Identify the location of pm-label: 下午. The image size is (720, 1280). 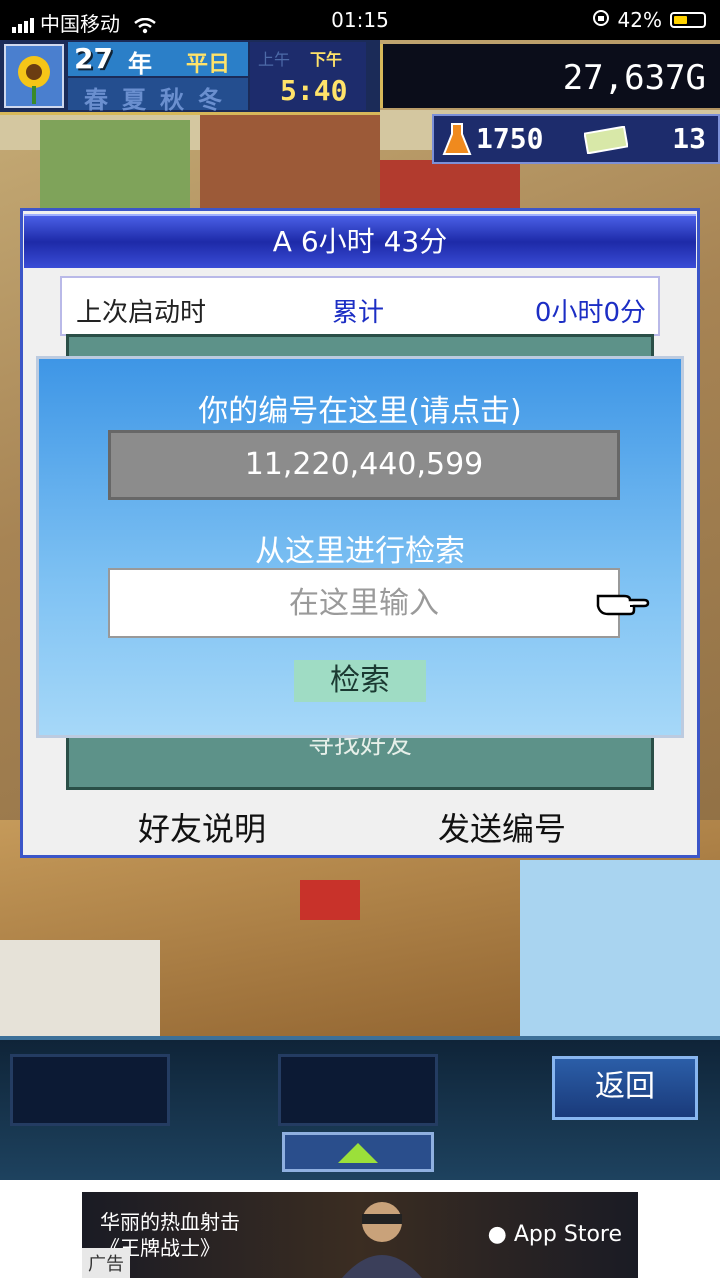
(326, 59).